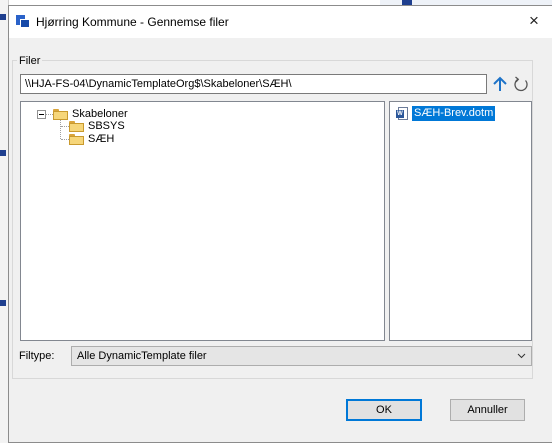  Describe the element at coordinates (30, 61) in the screenshot. I see `files-group-label: Filer` at that location.